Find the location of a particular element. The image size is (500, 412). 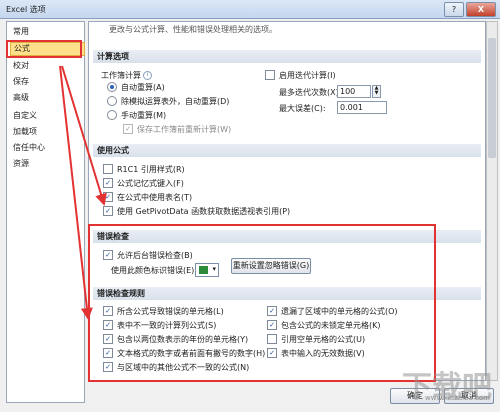

watermark-url: www.xiazaiba.com is located at coordinates (457, 398).